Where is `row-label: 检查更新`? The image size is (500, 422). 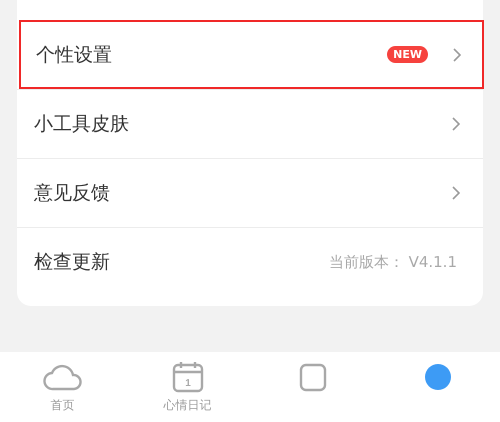
row-label: 检查更新 is located at coordinates (72, 262).